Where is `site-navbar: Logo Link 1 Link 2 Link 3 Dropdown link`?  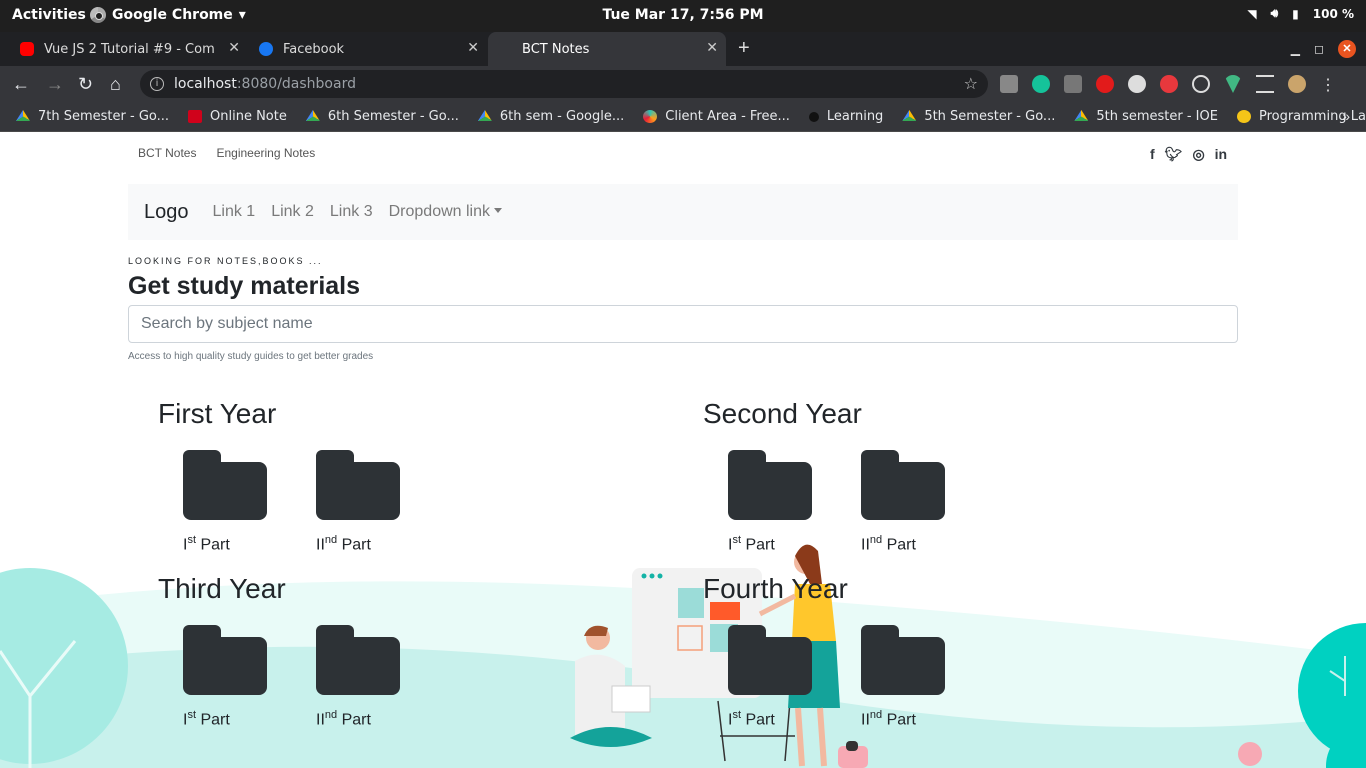 site-navbar: Logo Link 1 Link 2 Link 3 Dropdown link is located at coordinates (683, 212).